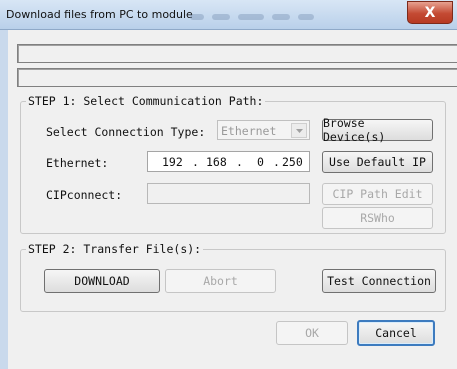 The width and height of the screenshot is (457, 369). I want to click on connection-type-value: Ethernet, so click(249, 131).